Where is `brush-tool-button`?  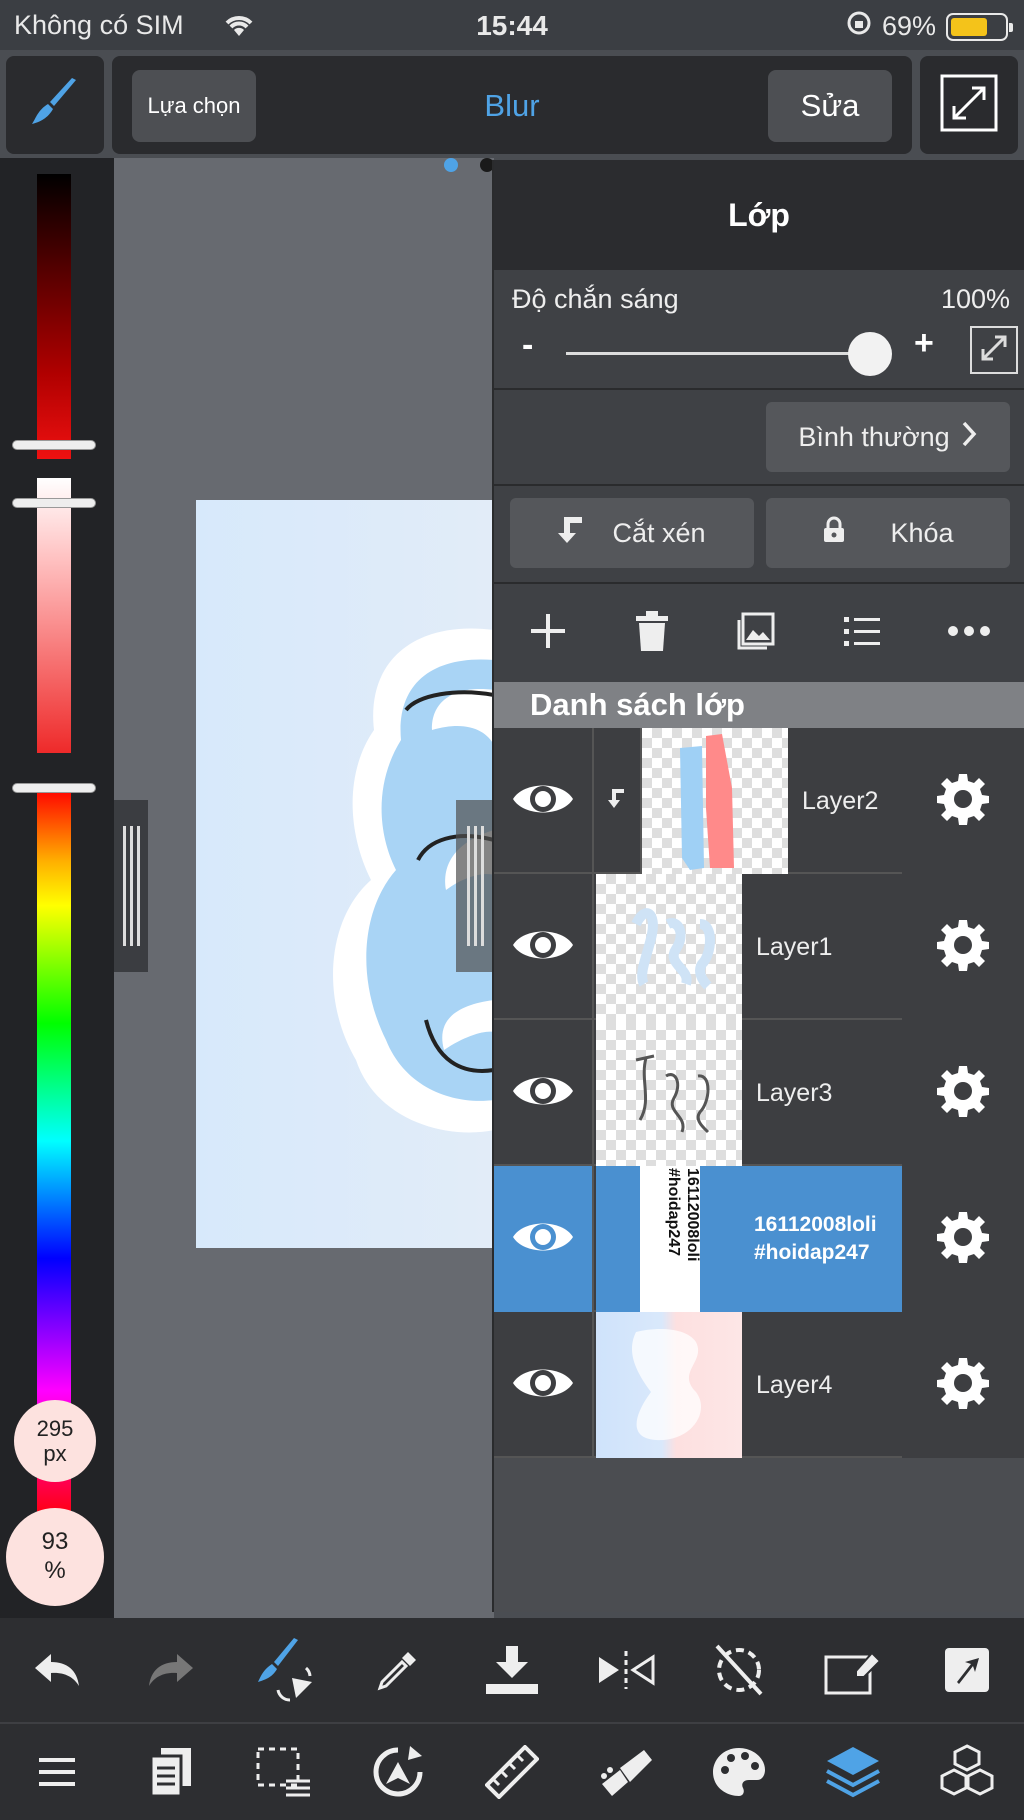
brush-tool-button is located at coordinates (55, 105).